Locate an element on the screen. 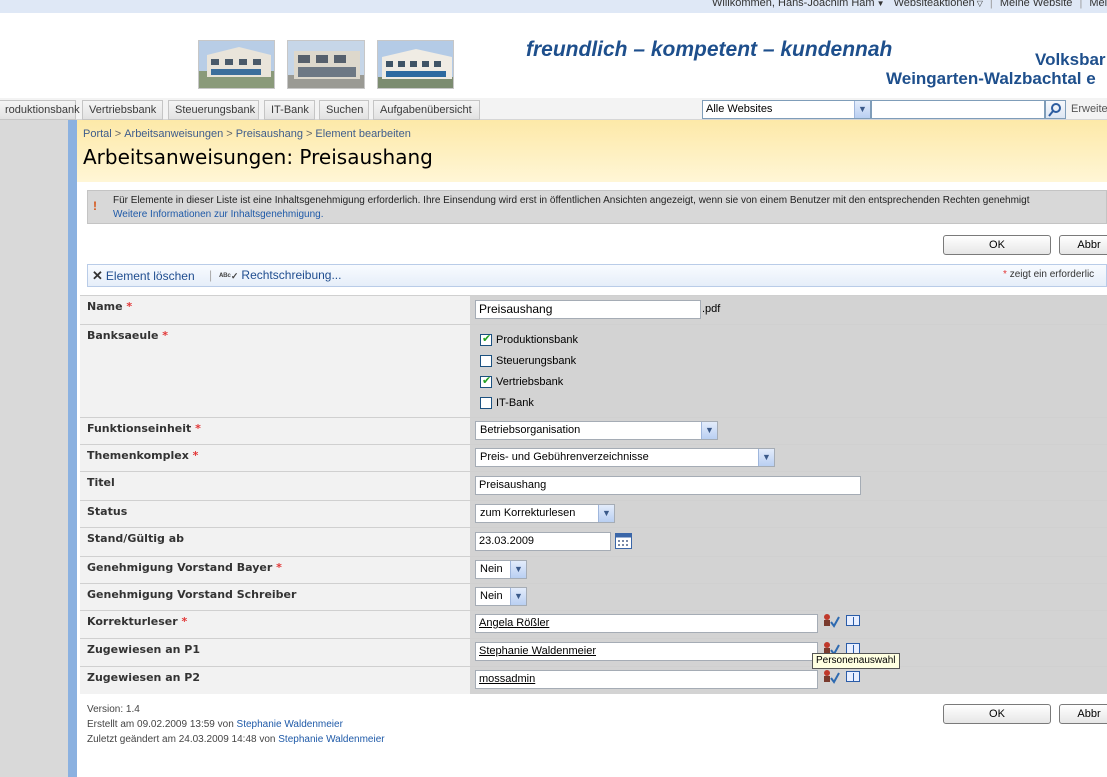 Image resolution: width=1107 pixels, height=777 pixels. created-by-link: Stephanie Waldenmeier is located at coordinates (290, 724).